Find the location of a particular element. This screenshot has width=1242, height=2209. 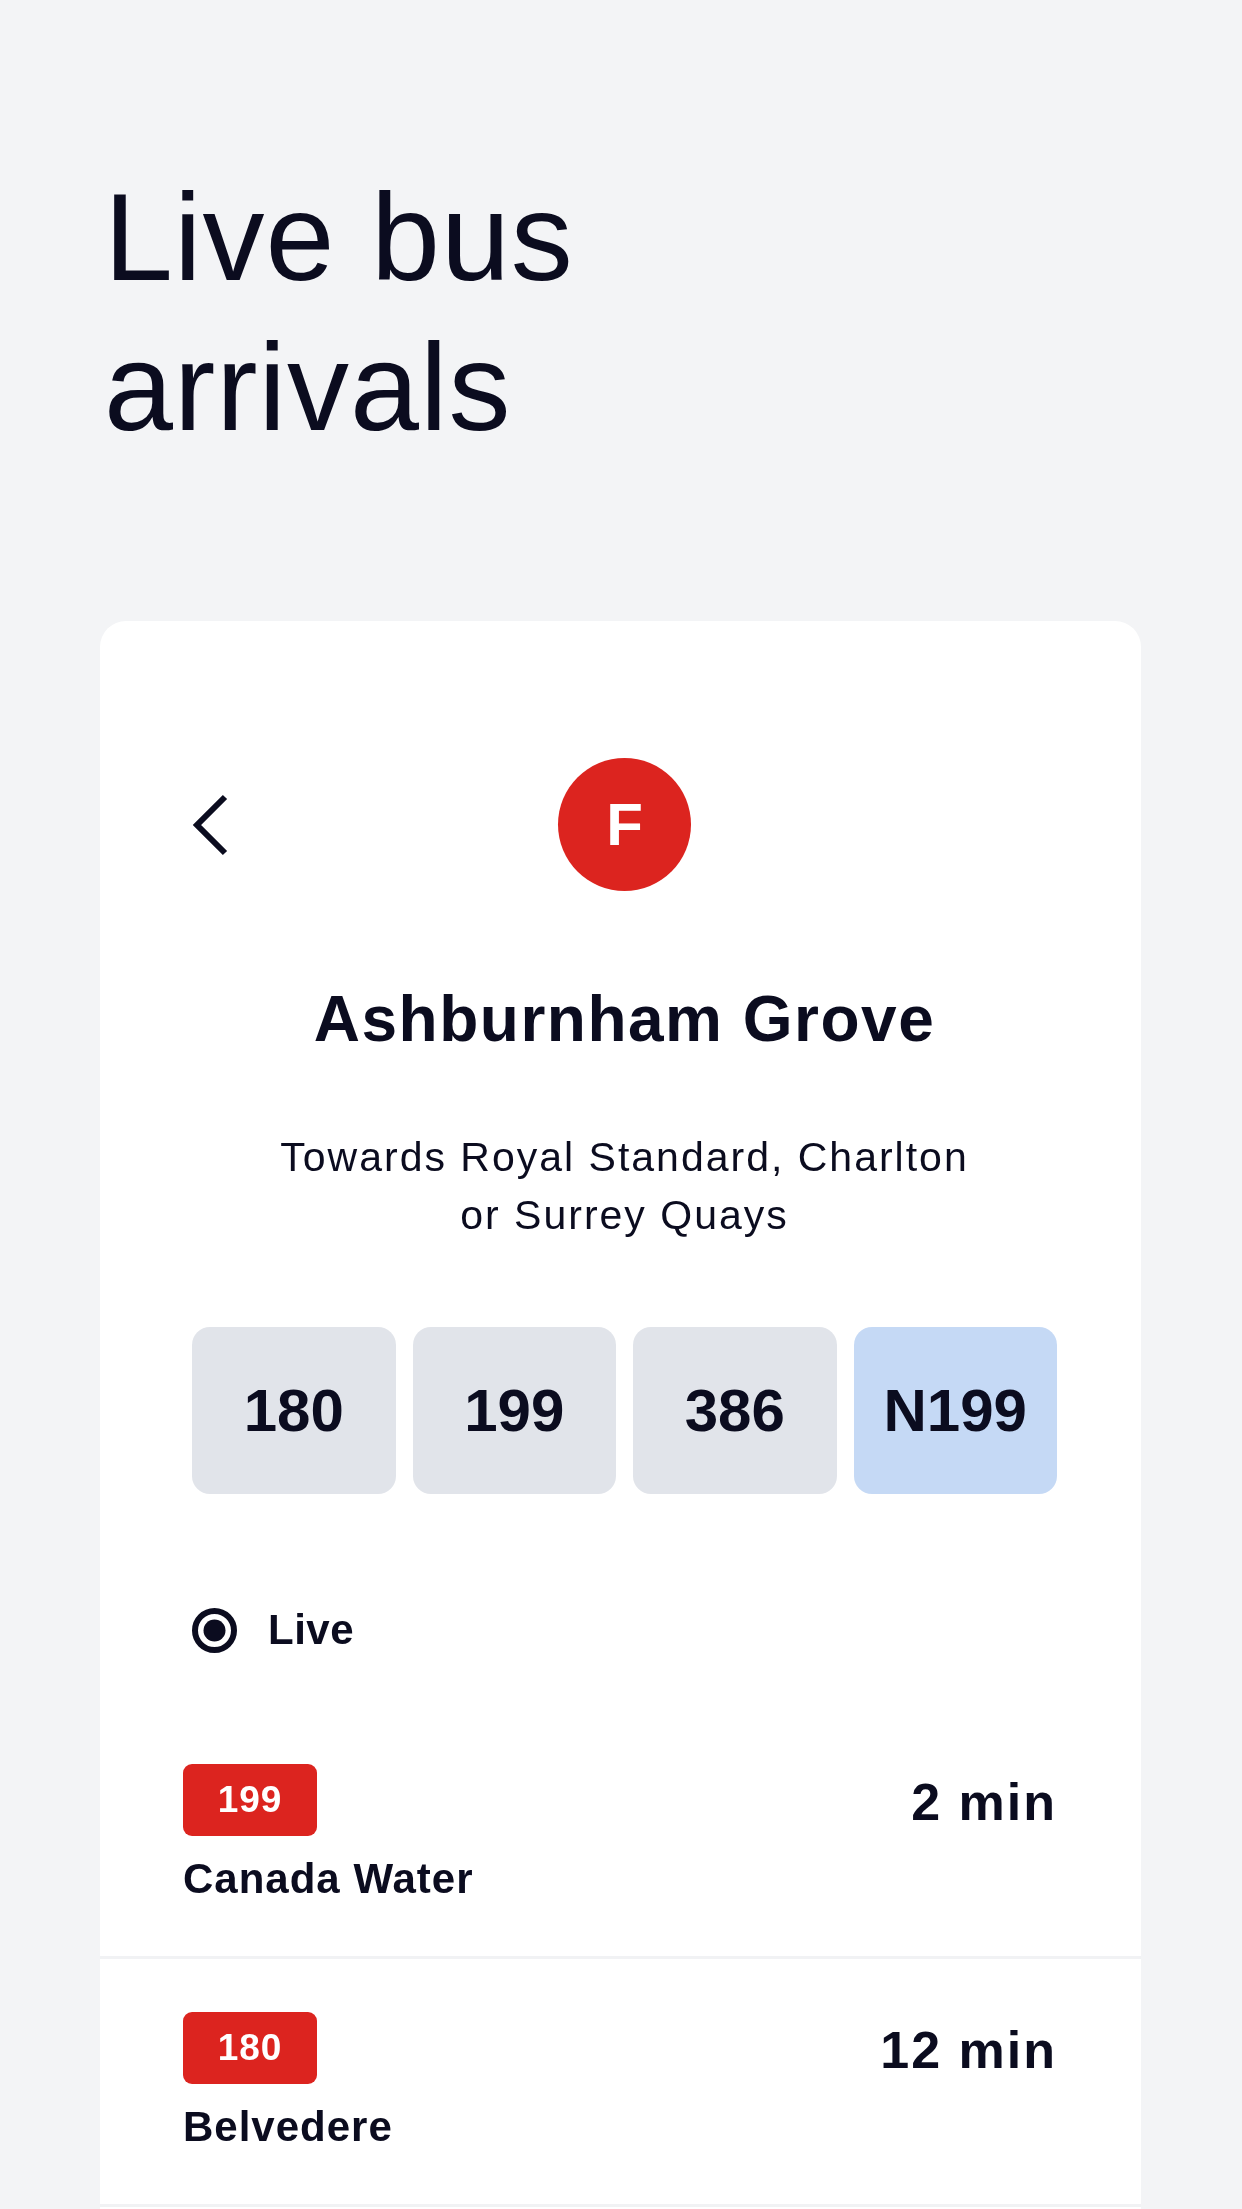

route-badge: 180 is located at coordinates (250, 2048).